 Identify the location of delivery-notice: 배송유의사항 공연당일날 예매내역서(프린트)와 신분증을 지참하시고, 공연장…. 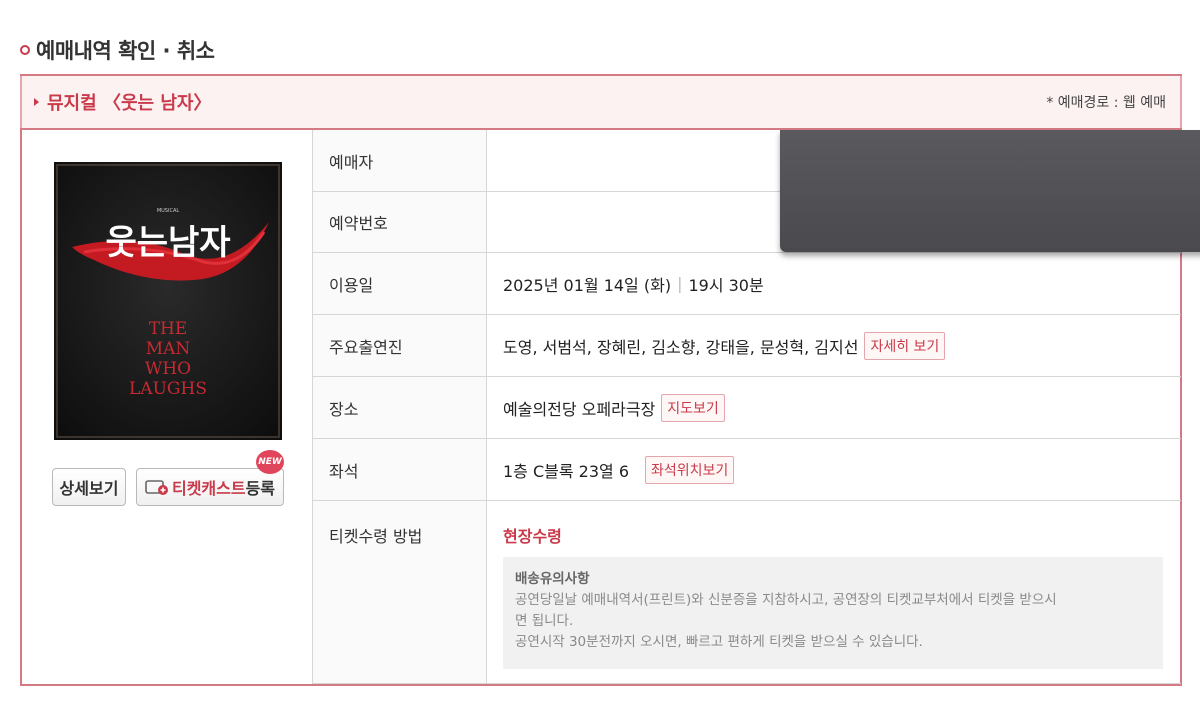
(833, 613).